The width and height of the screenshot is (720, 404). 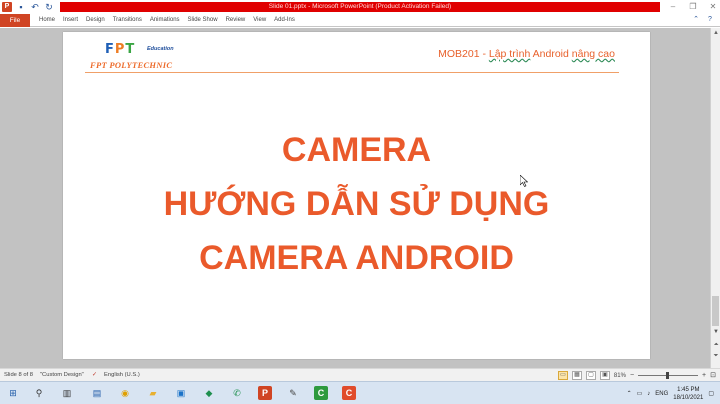 What do you see at coordinates (39, 393) in the screenshot?
I see `search-icon: ⚲` at bounding box center [39, 393].